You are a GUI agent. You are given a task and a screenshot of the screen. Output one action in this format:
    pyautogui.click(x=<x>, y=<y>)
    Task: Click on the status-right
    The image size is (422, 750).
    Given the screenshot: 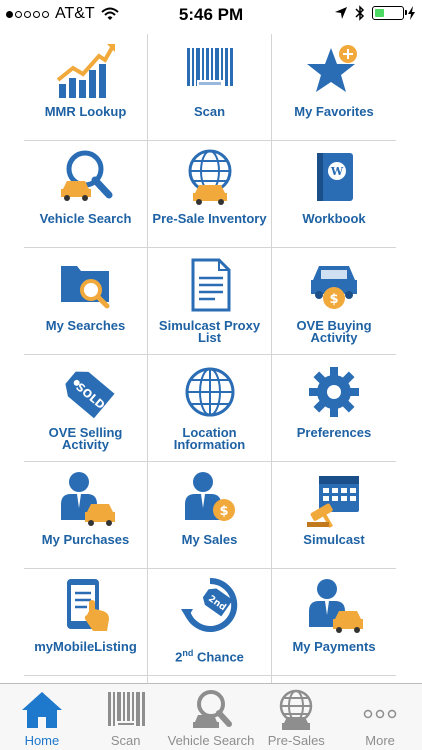 What is the action you would take?
    pyautogui.click(x=375, y=13)
    